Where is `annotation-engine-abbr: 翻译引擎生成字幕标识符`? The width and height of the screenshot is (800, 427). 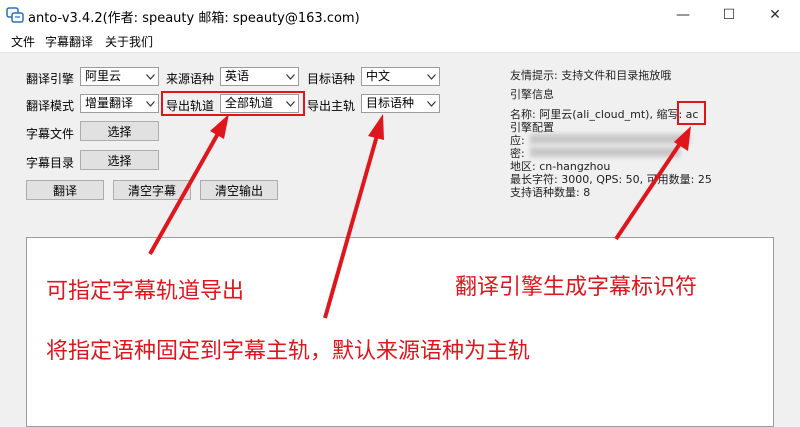 annotation-engine-abbr: 翻译引擎生成字幕标识符 is located at coordinates (576, 287).